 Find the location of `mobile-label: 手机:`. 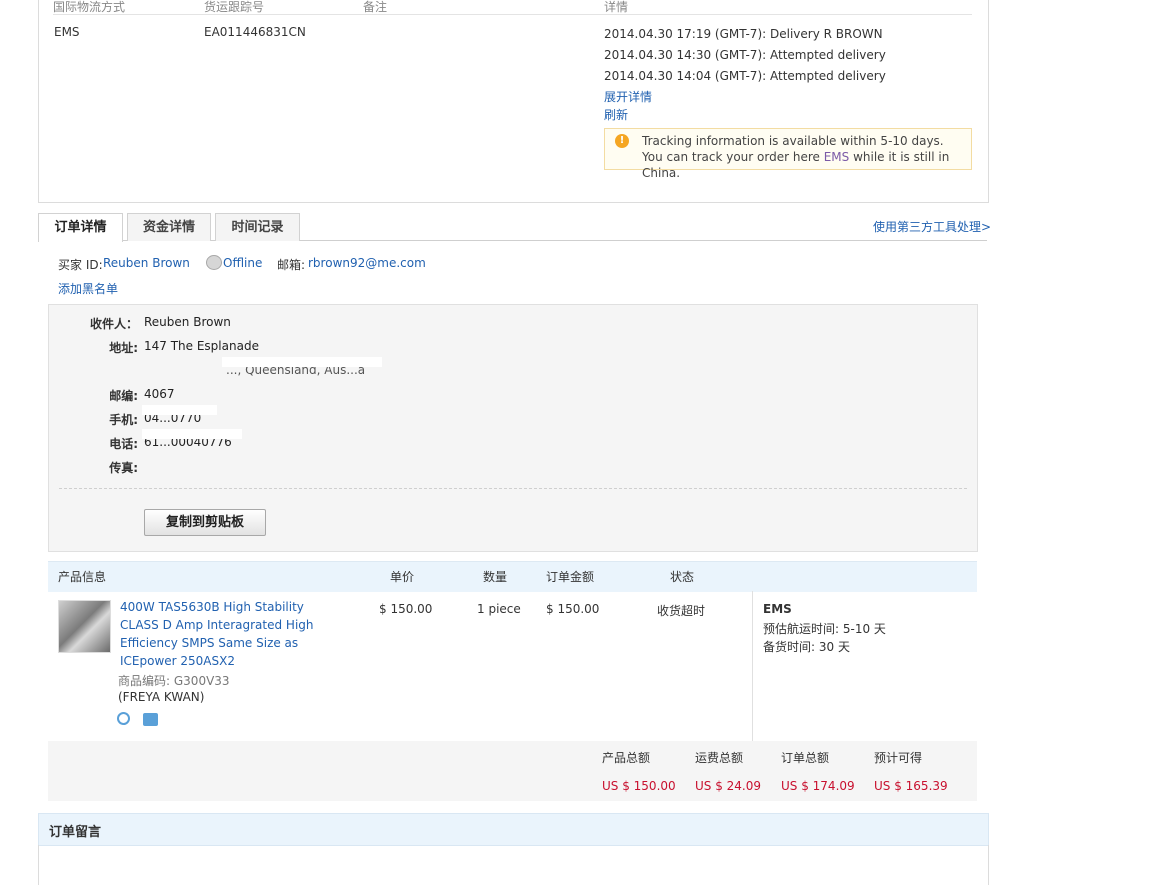

mobile-label: 手机: is located at coordinates (123, 420).